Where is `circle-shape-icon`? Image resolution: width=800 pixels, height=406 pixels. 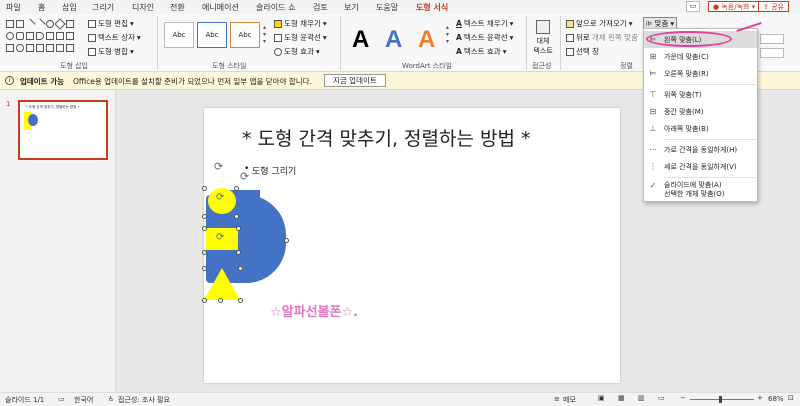
circle-shape-icon is located at coordinates (10, 36).